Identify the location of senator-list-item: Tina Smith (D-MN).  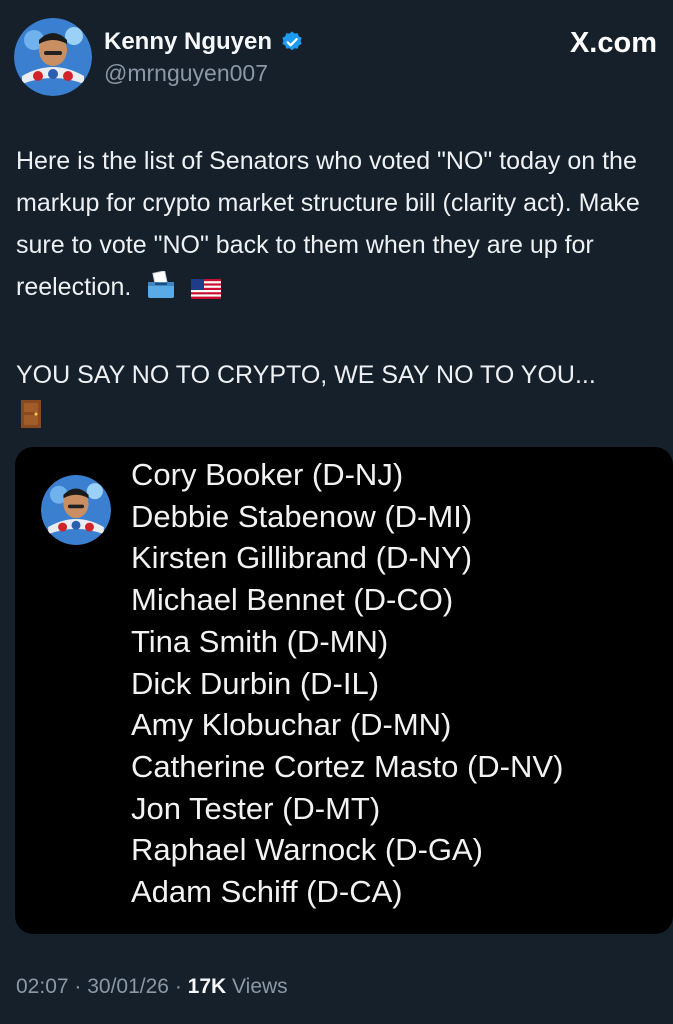
(260, 641).